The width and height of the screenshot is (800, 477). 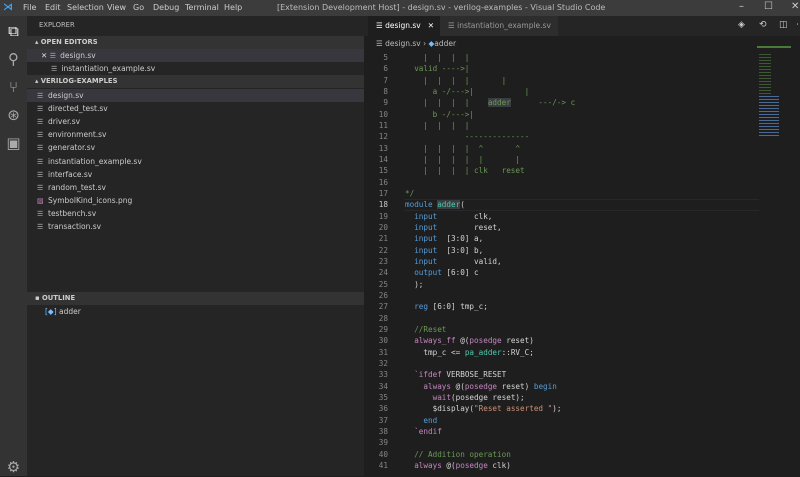 I want to click on debug-icon: ⊛, so click(x=13, y=115).